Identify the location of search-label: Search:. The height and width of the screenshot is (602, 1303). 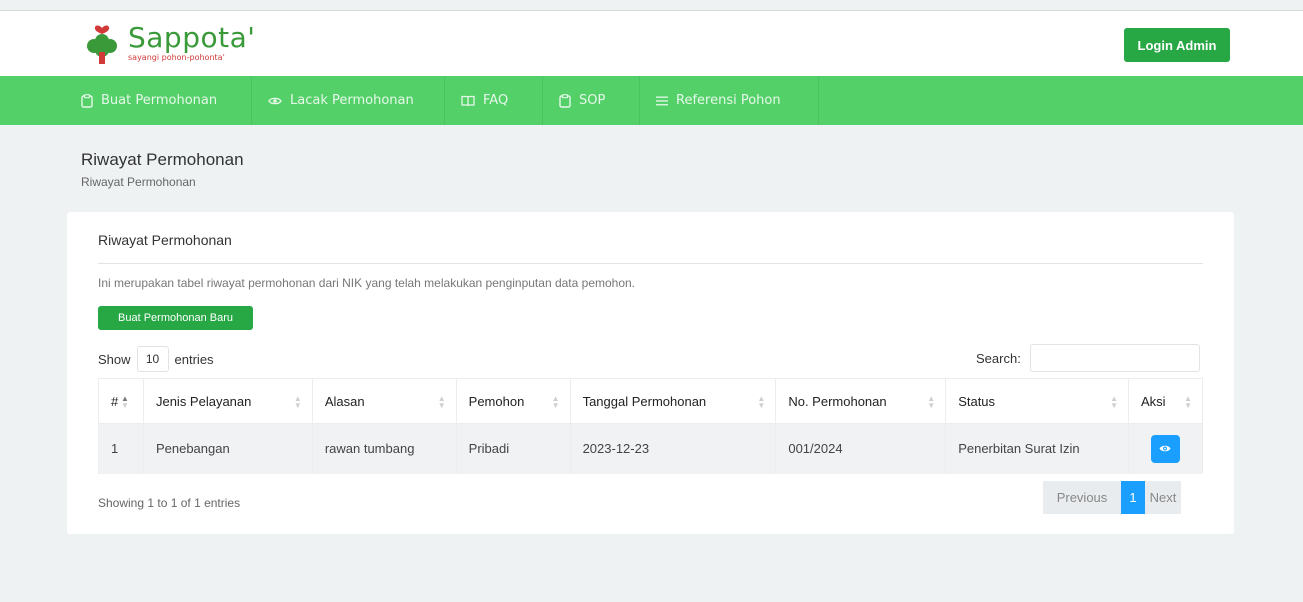
(998, 358).